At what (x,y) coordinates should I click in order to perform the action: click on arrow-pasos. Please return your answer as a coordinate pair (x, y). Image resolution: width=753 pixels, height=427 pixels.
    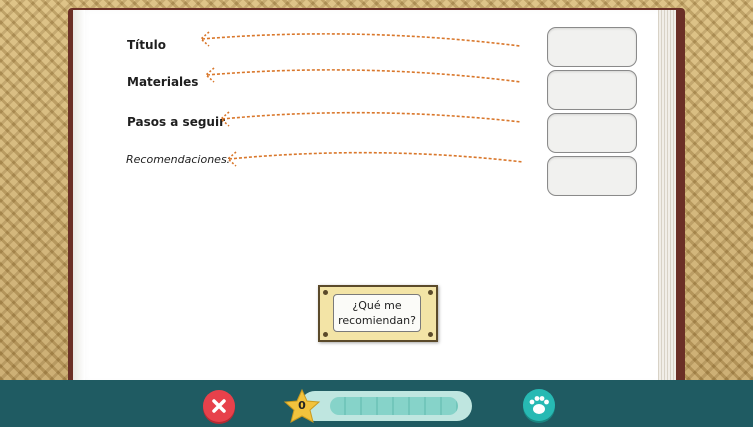
    Looking at the image, I should click on (370, 119).